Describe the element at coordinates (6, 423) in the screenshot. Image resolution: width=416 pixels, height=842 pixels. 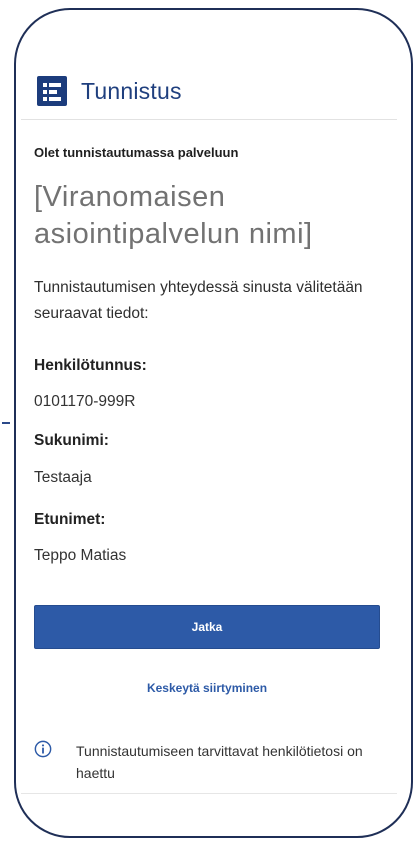
I see `edge-mark` at that location.